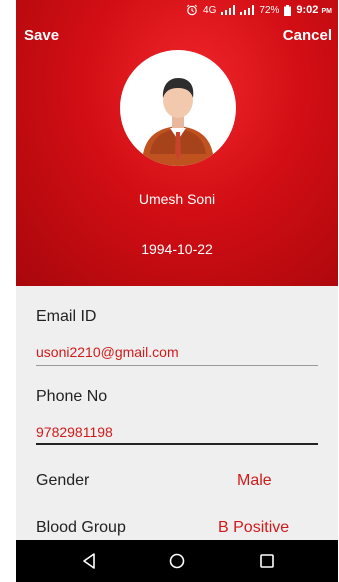 Image resolution: width=339 pixels, height=582 pixels. What do you see at coordinates (267, 561) in the screenshot?
I see `recents-icon` at bounding box center [267, 561].